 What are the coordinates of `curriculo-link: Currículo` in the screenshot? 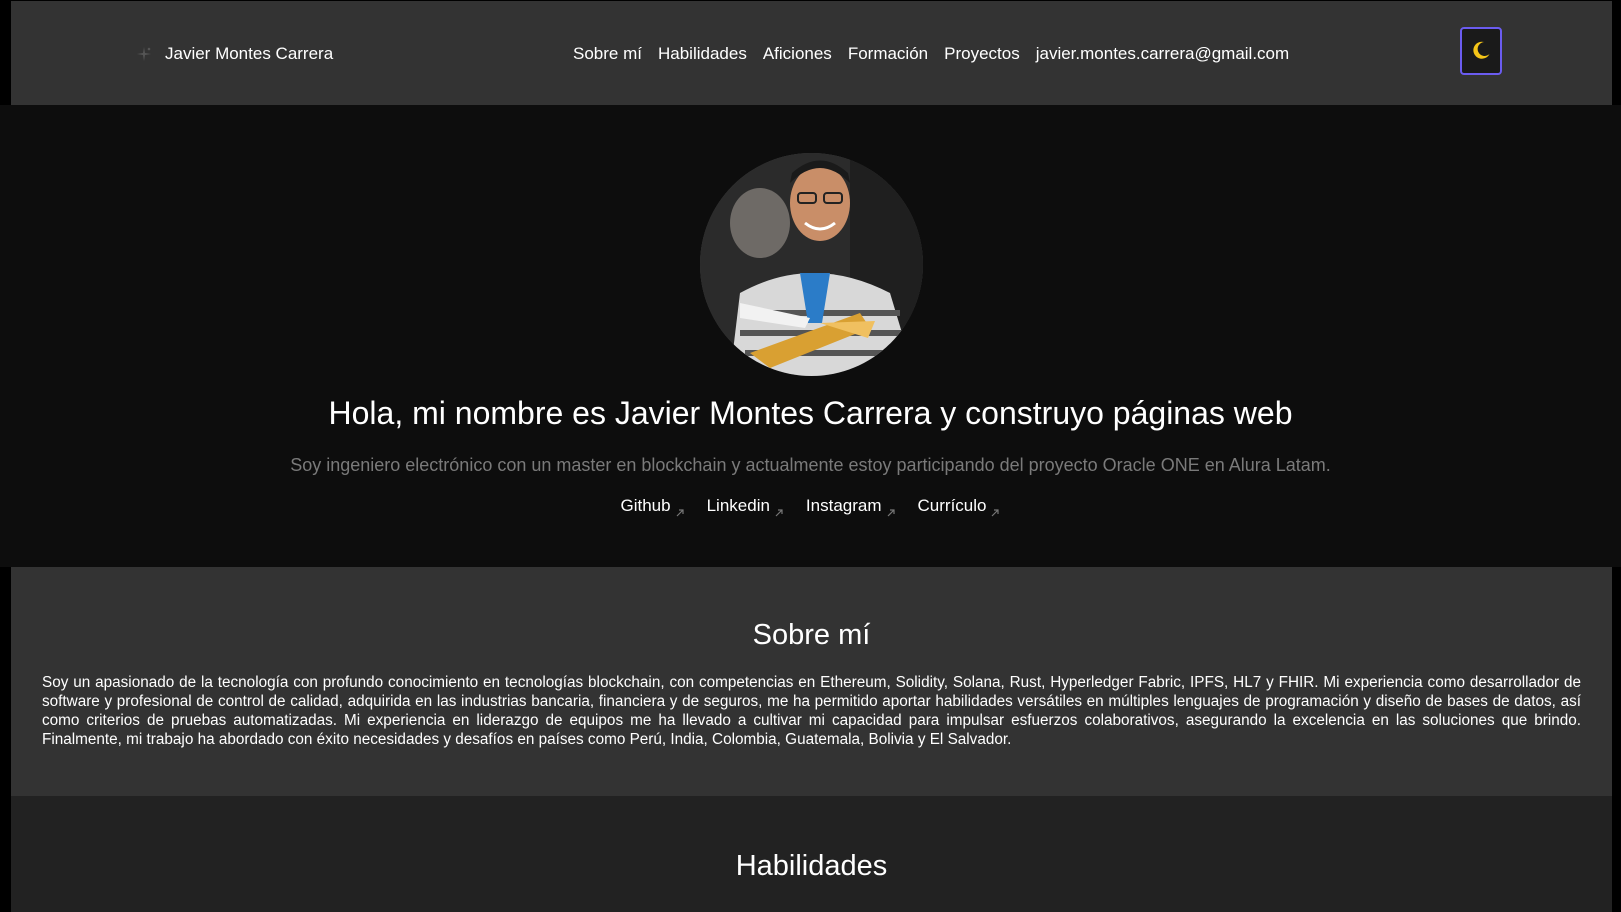 It's located at (959, 506).